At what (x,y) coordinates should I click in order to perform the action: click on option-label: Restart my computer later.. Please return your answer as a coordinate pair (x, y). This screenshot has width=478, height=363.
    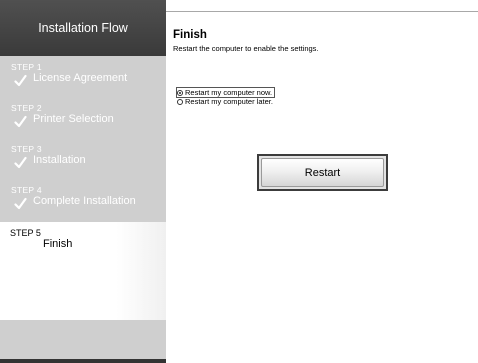
    Looking at the image, I should click on (229, 101).